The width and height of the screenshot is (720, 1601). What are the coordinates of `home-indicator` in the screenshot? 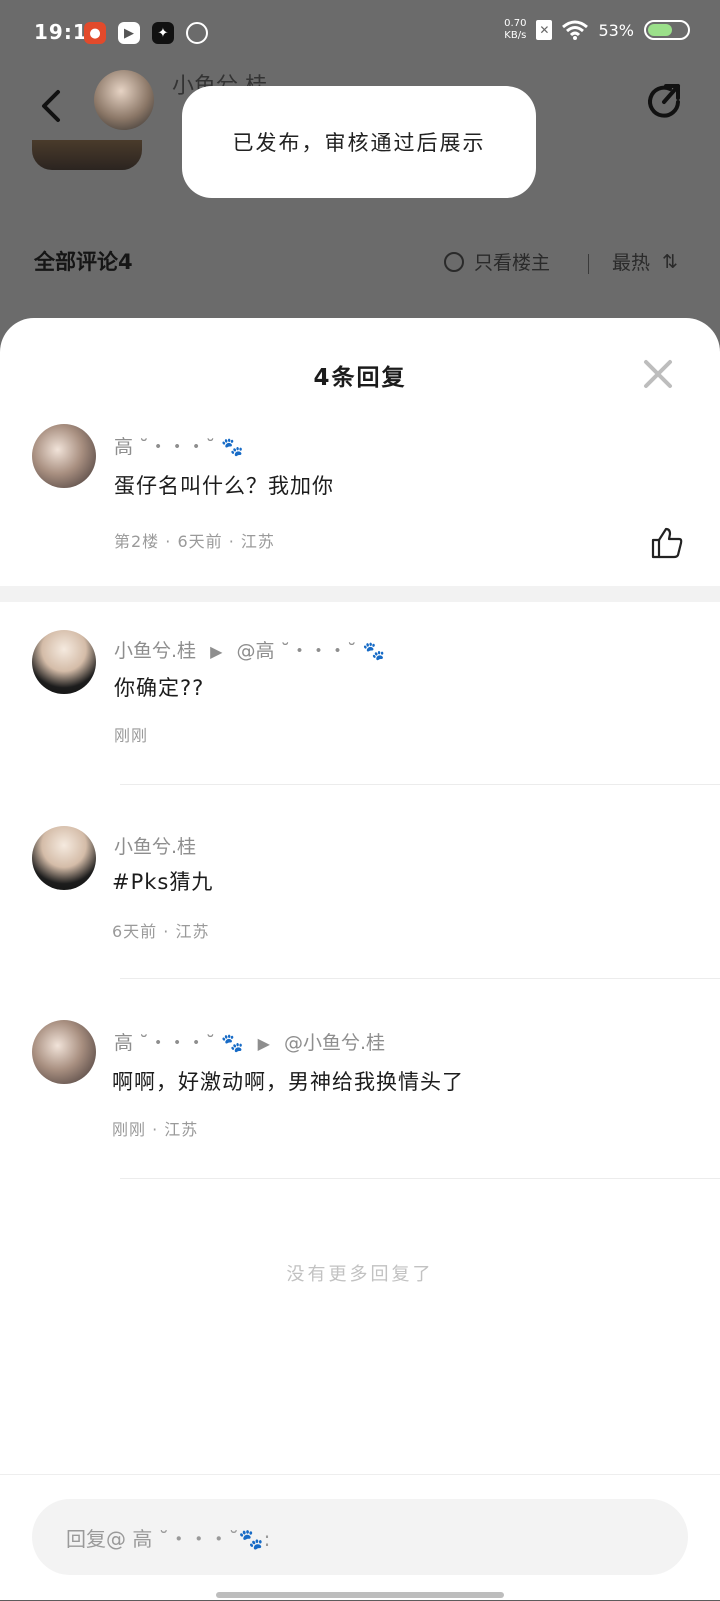 It's located at (360, 1595).